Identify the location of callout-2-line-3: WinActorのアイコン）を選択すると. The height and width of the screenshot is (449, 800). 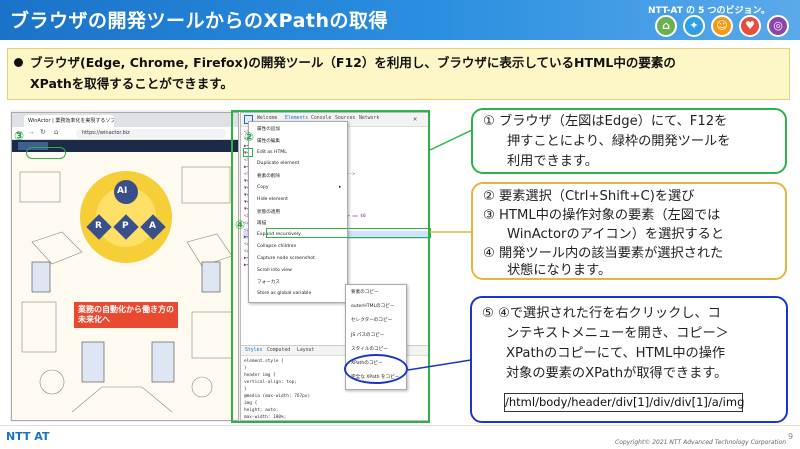
(616, 234).